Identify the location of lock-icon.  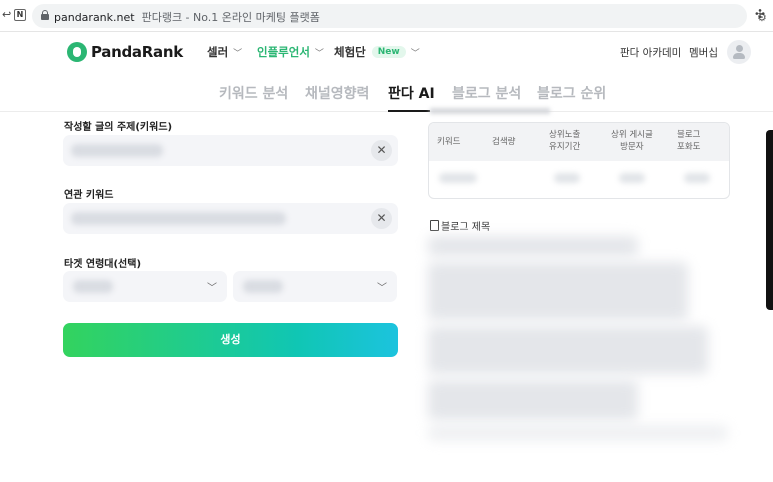
(45, 15).